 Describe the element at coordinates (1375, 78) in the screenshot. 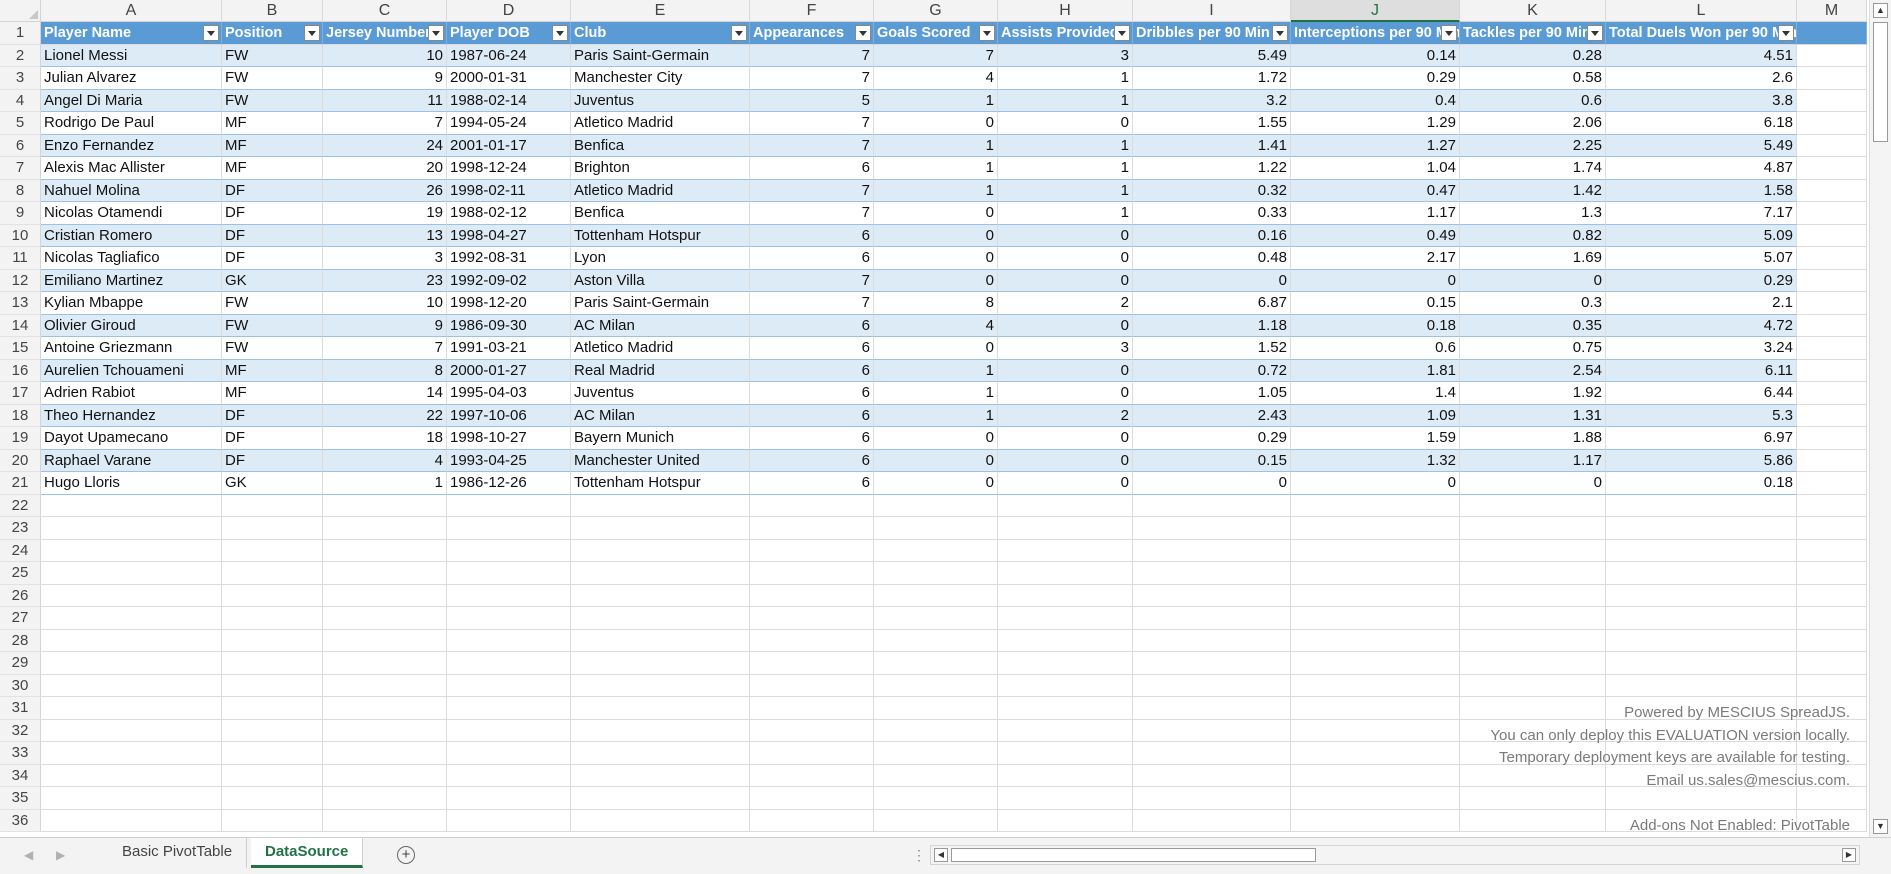

I see `table-cell: 0.29` at that location.